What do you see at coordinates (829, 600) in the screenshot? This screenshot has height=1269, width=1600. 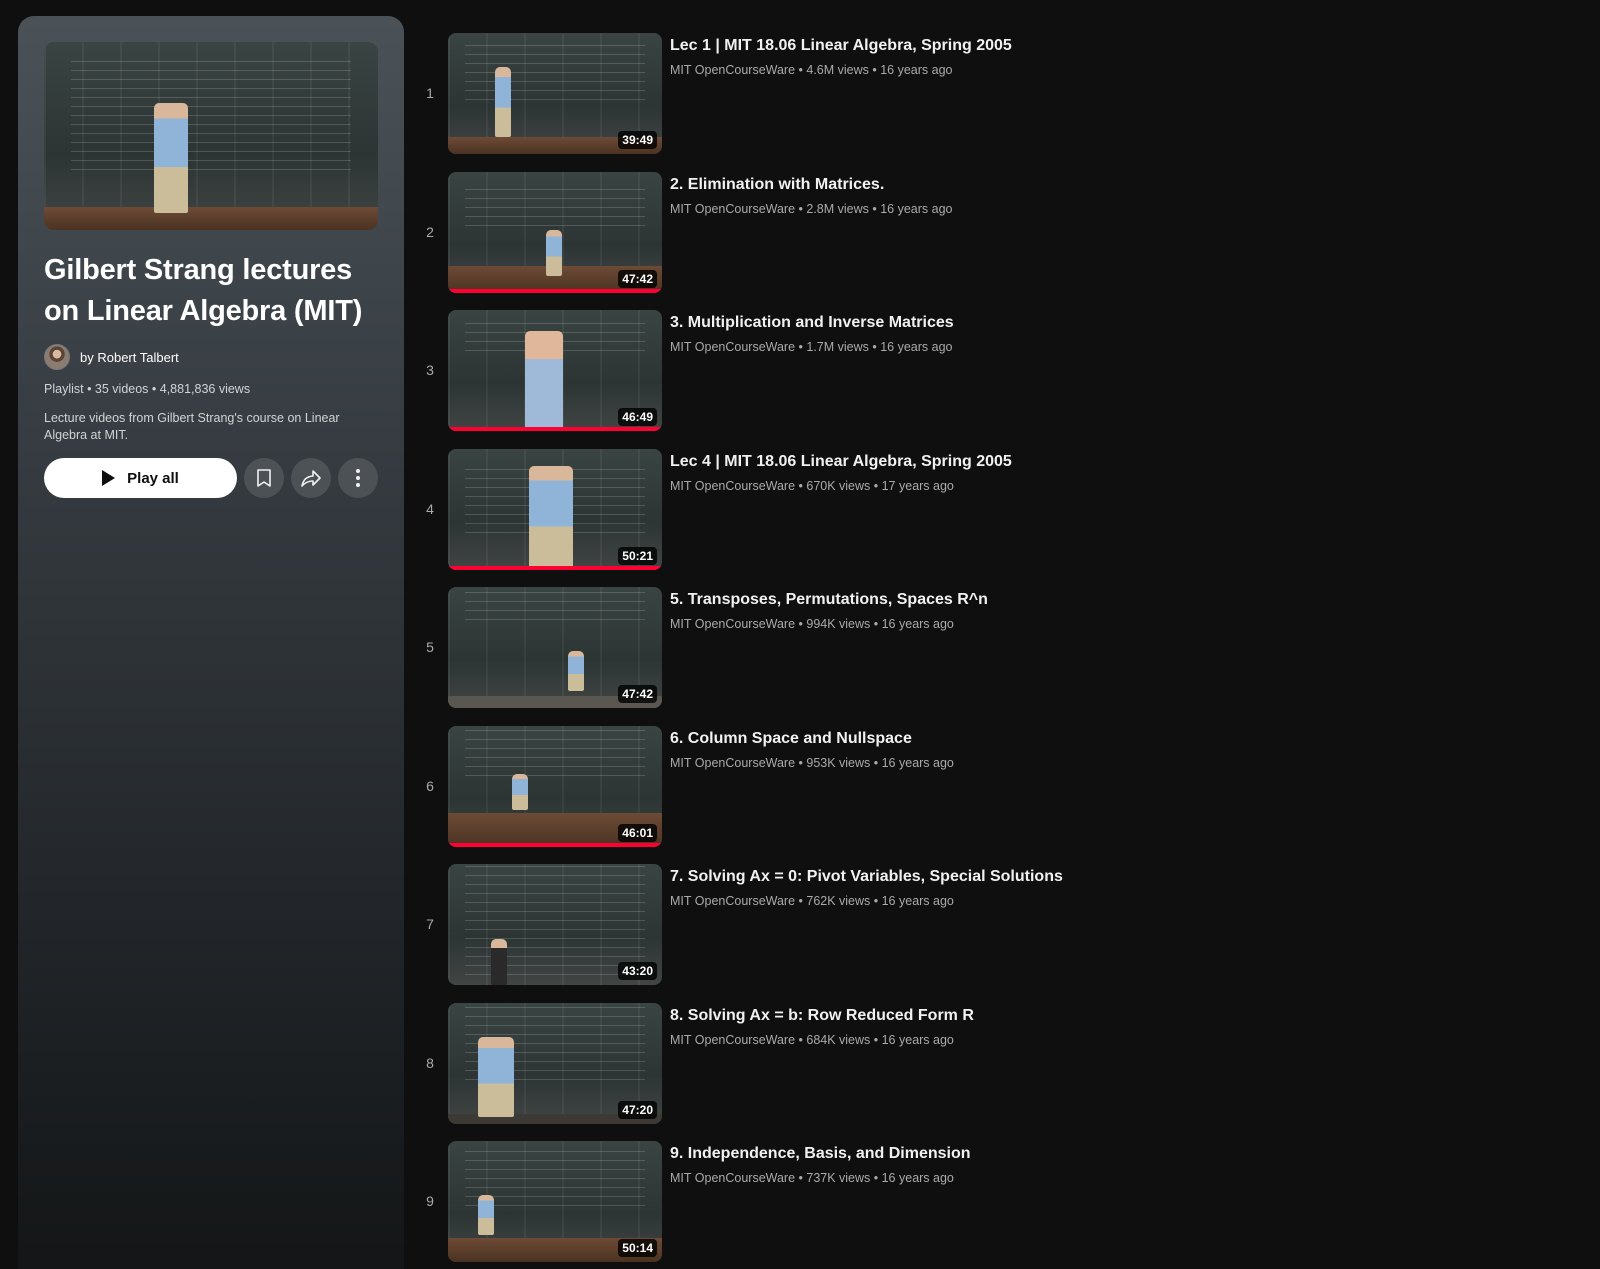 I see `video-title: 5. Transposes, Permutations, Spaces R^n` at bounding box center [829, 600].